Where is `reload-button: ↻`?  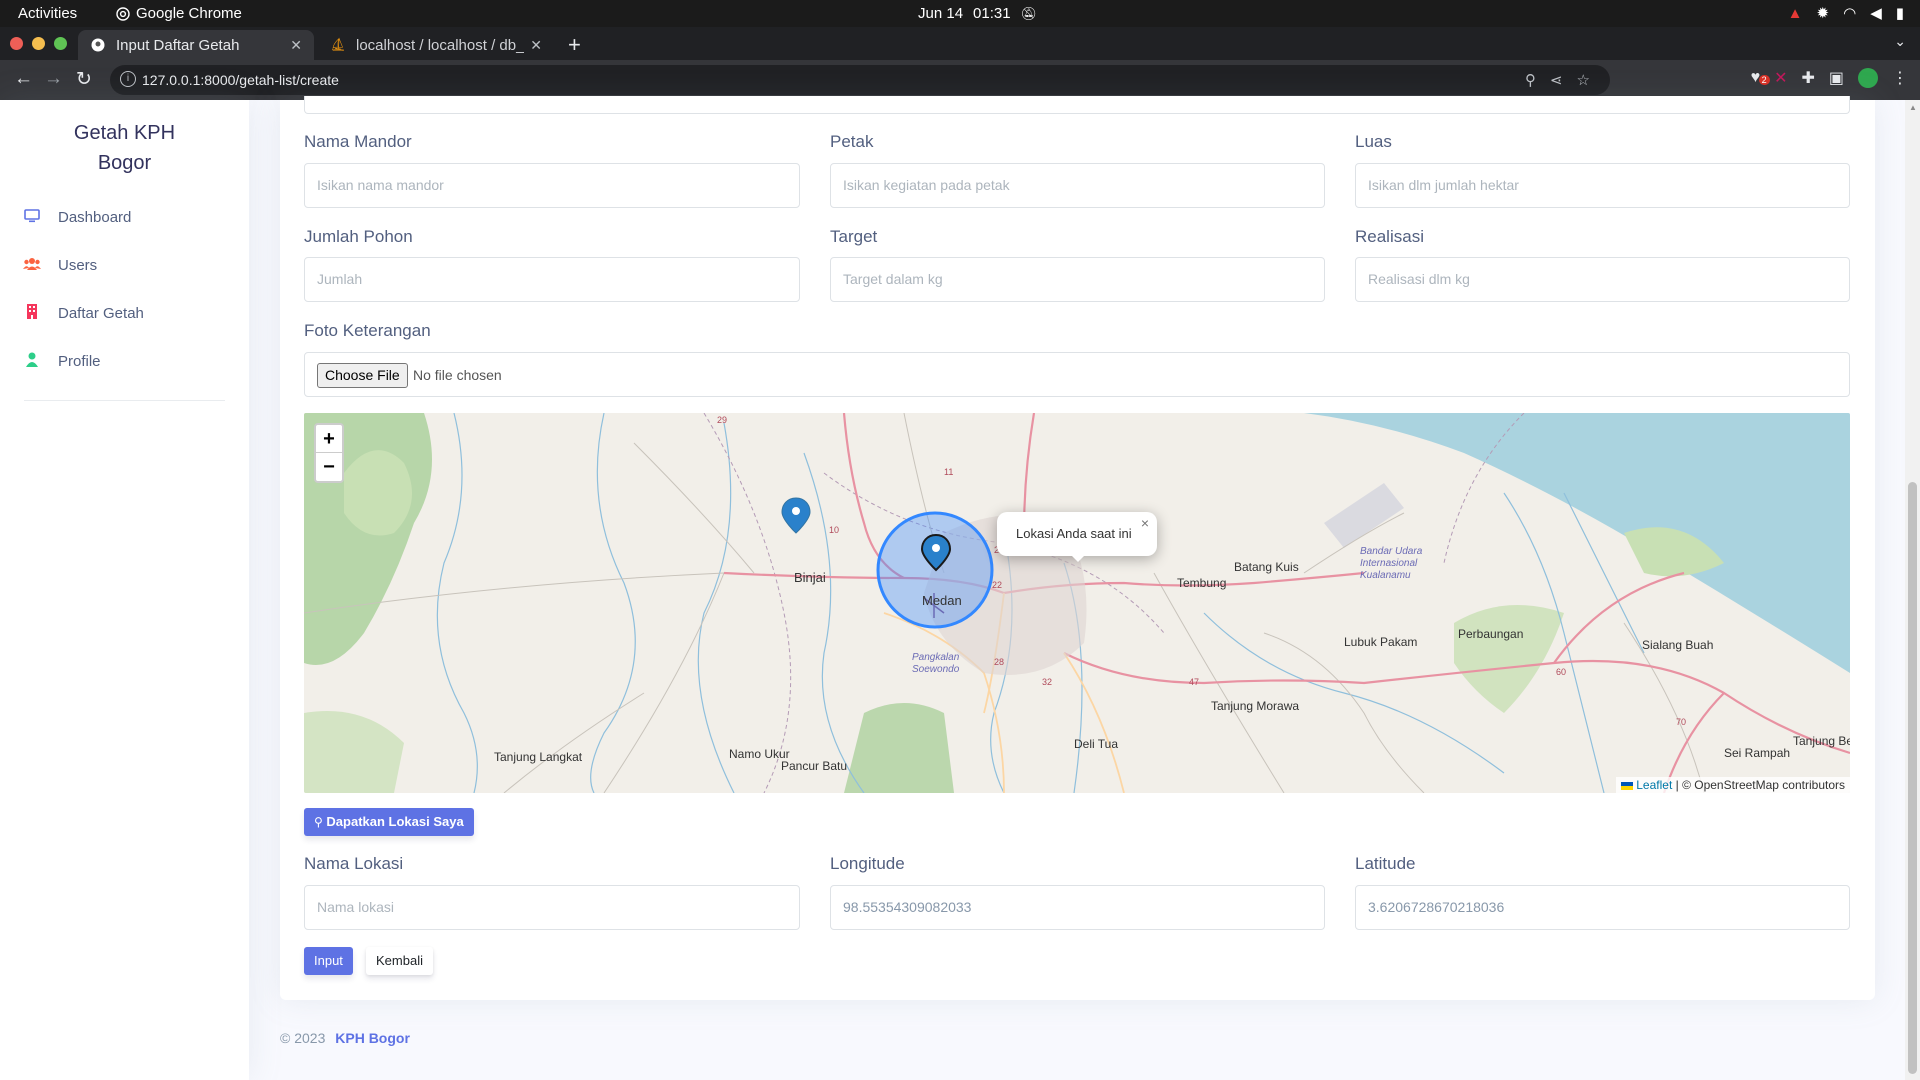
reload-button: ↻ is located at coordinates (84, 79).